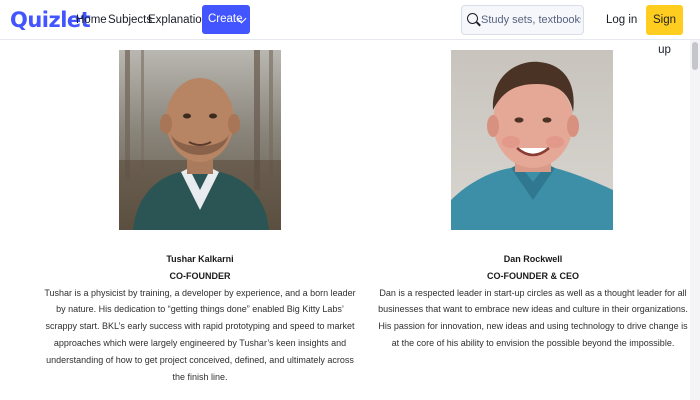 The width and height of the screenshot is (700, 400). I want to click on search-box, so click(522, 20).